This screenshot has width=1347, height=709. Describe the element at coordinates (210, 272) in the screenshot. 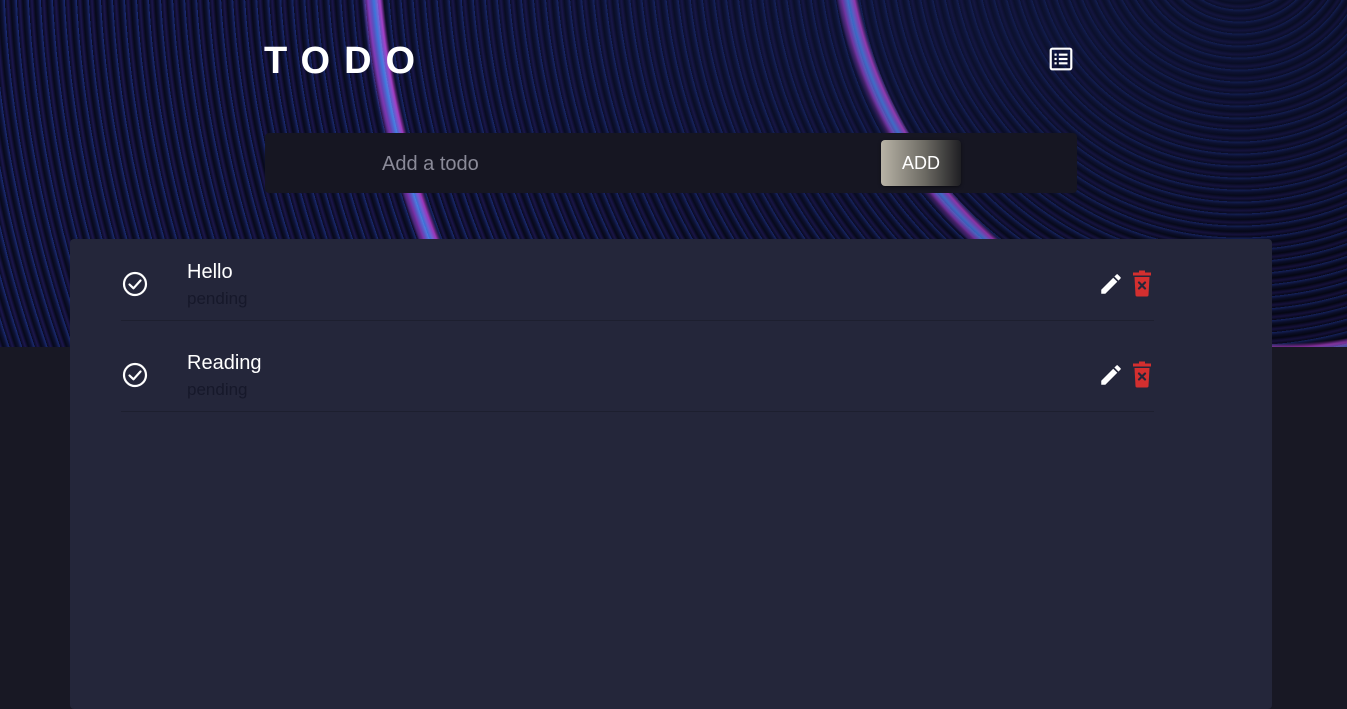

I see `todo-title: Hello` at that location.